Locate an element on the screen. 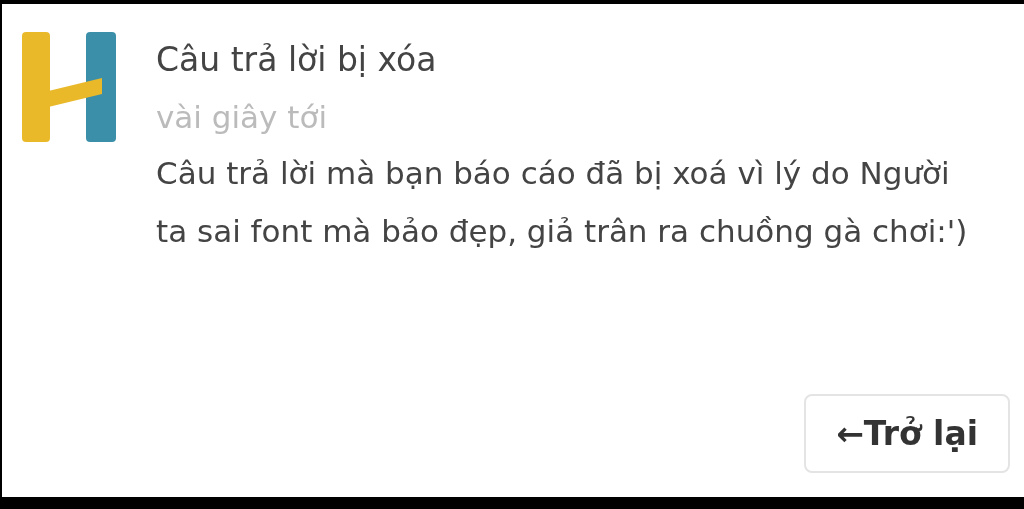 This screenshot has height=509, width=1024. logo-icon is located at coordinates (69, 88).